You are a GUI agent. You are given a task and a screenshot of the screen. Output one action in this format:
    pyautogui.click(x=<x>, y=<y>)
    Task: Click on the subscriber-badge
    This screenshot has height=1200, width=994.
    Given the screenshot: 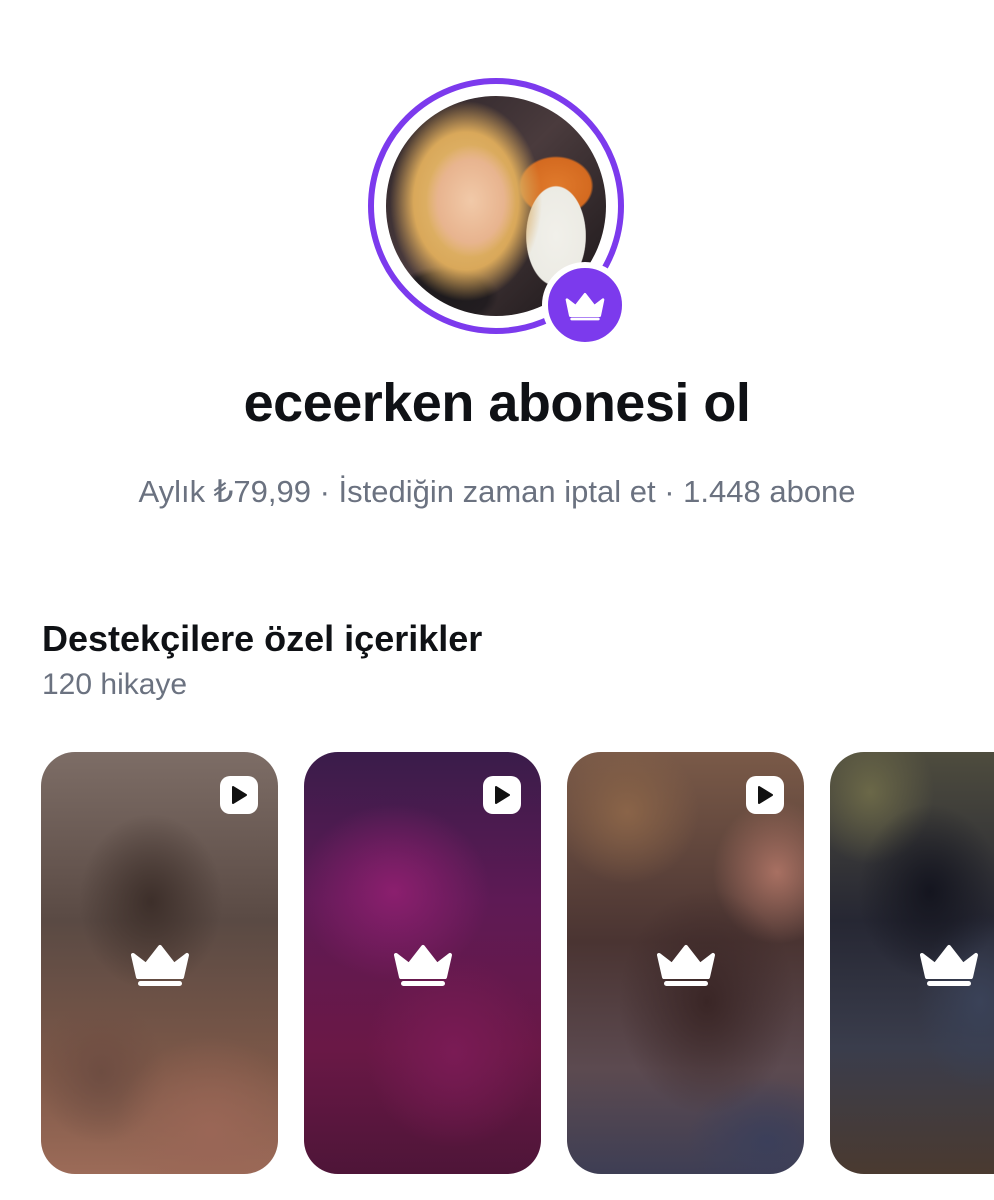 What is the action you would take?
    pyautogui.click(x=585, y=305)
    